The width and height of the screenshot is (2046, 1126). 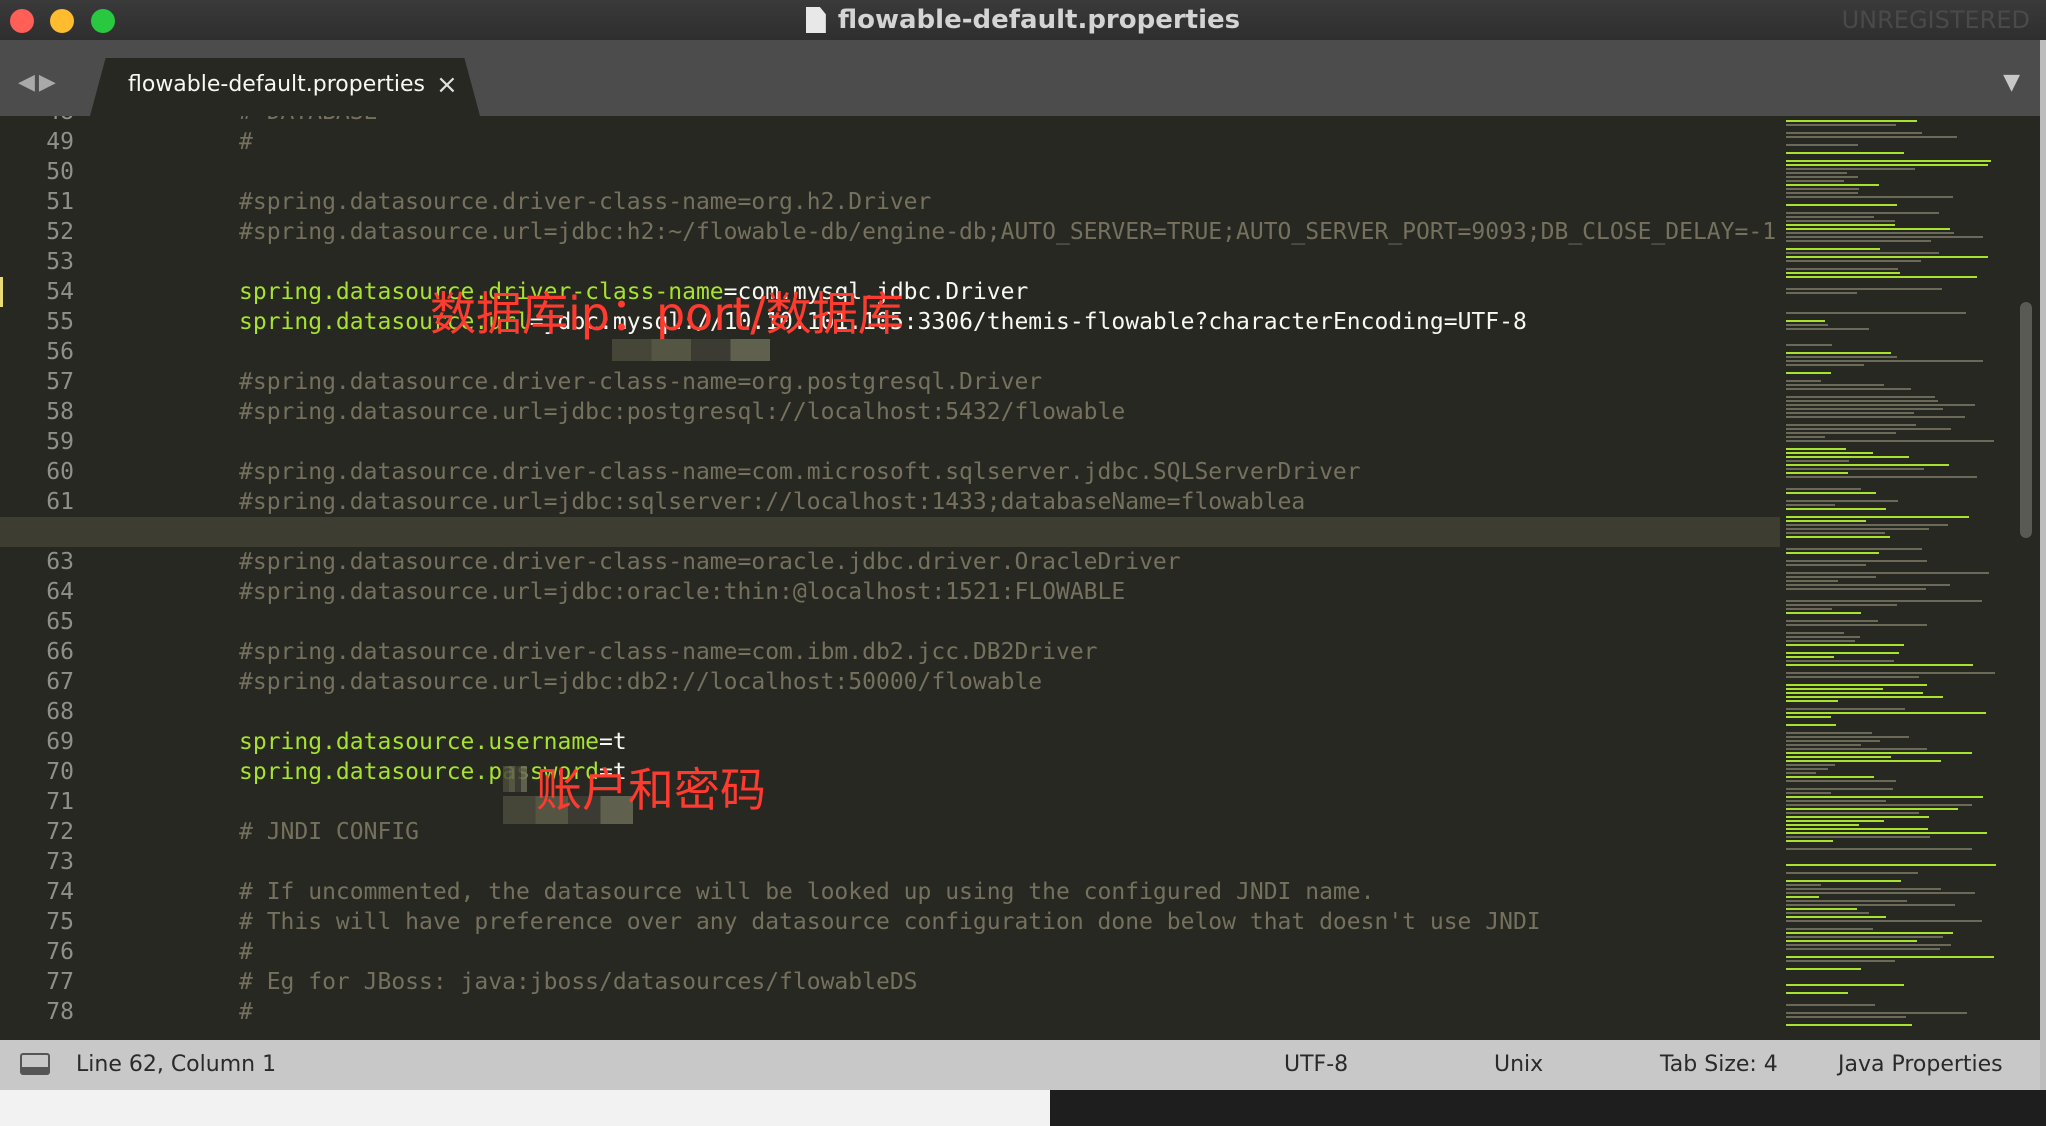 I want to click on property-value-token: t, so click(x=619, y=742).